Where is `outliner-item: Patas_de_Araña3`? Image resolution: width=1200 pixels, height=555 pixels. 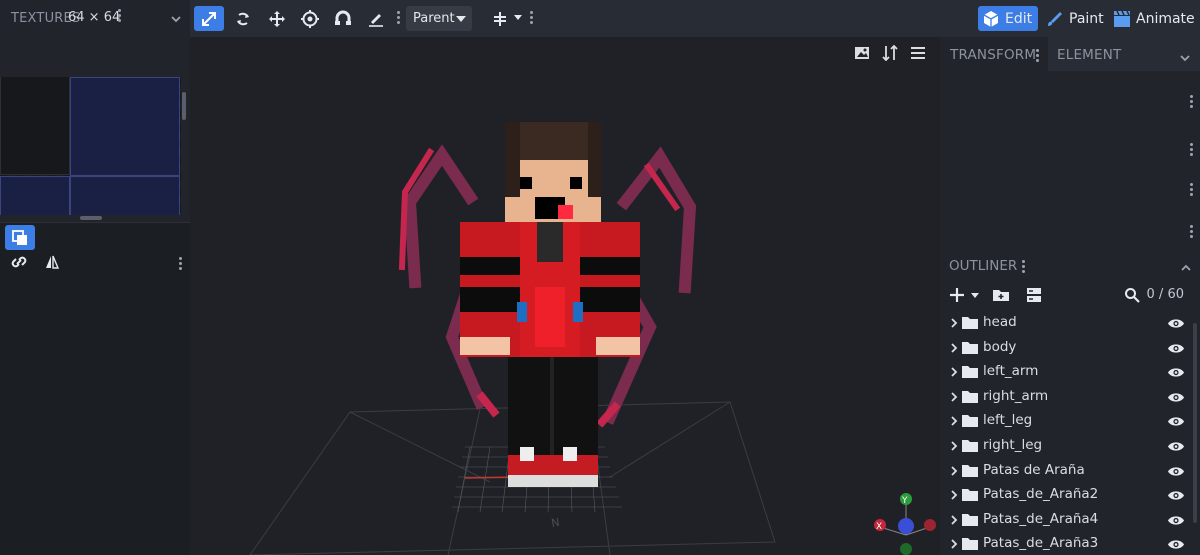 outliner-item: Patas_de_Araña3 is located at coordinates (1066, 543).